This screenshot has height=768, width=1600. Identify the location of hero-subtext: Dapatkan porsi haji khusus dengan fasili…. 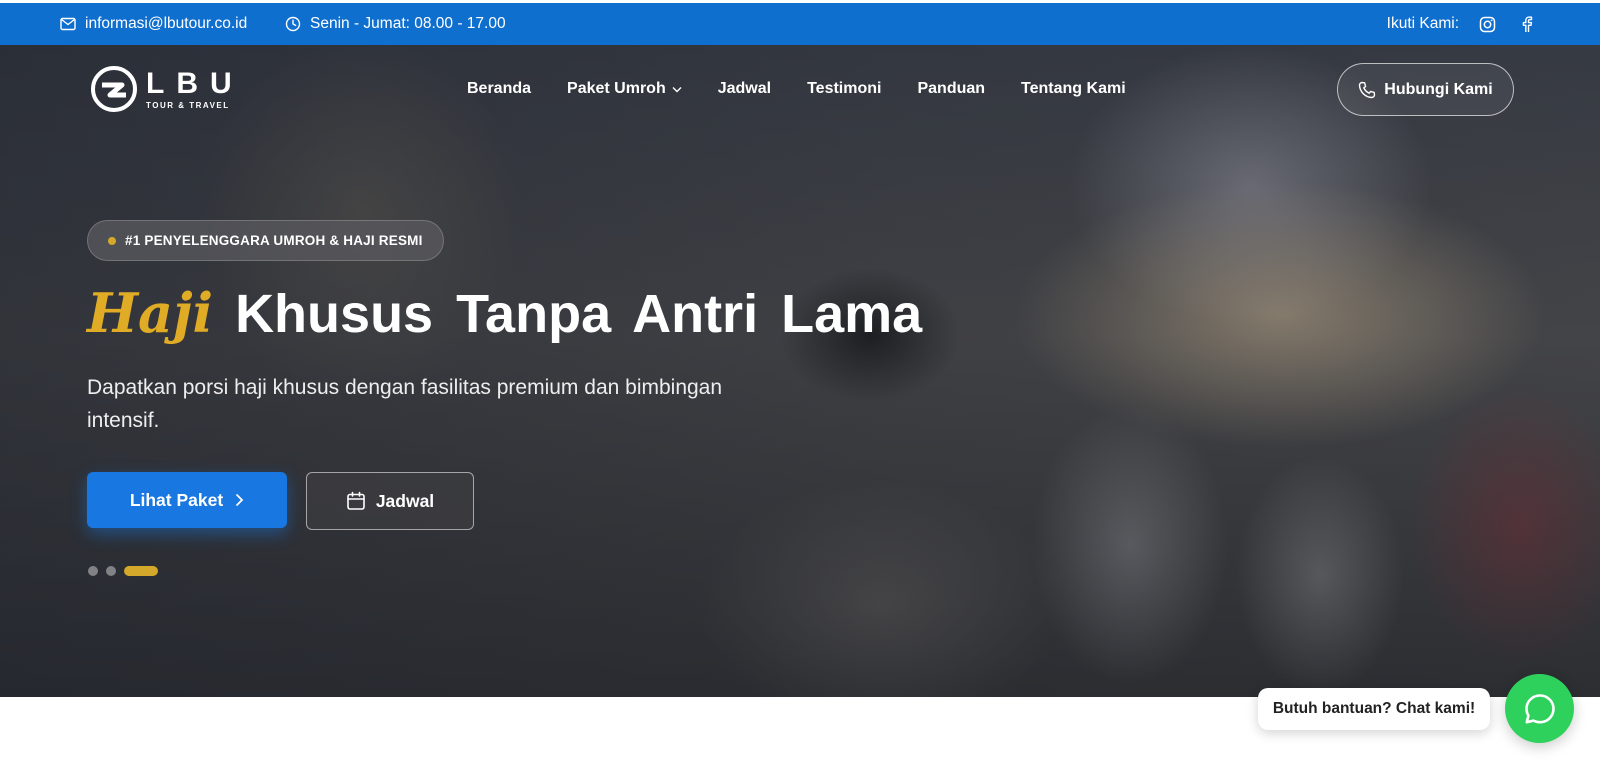
(405, 404).